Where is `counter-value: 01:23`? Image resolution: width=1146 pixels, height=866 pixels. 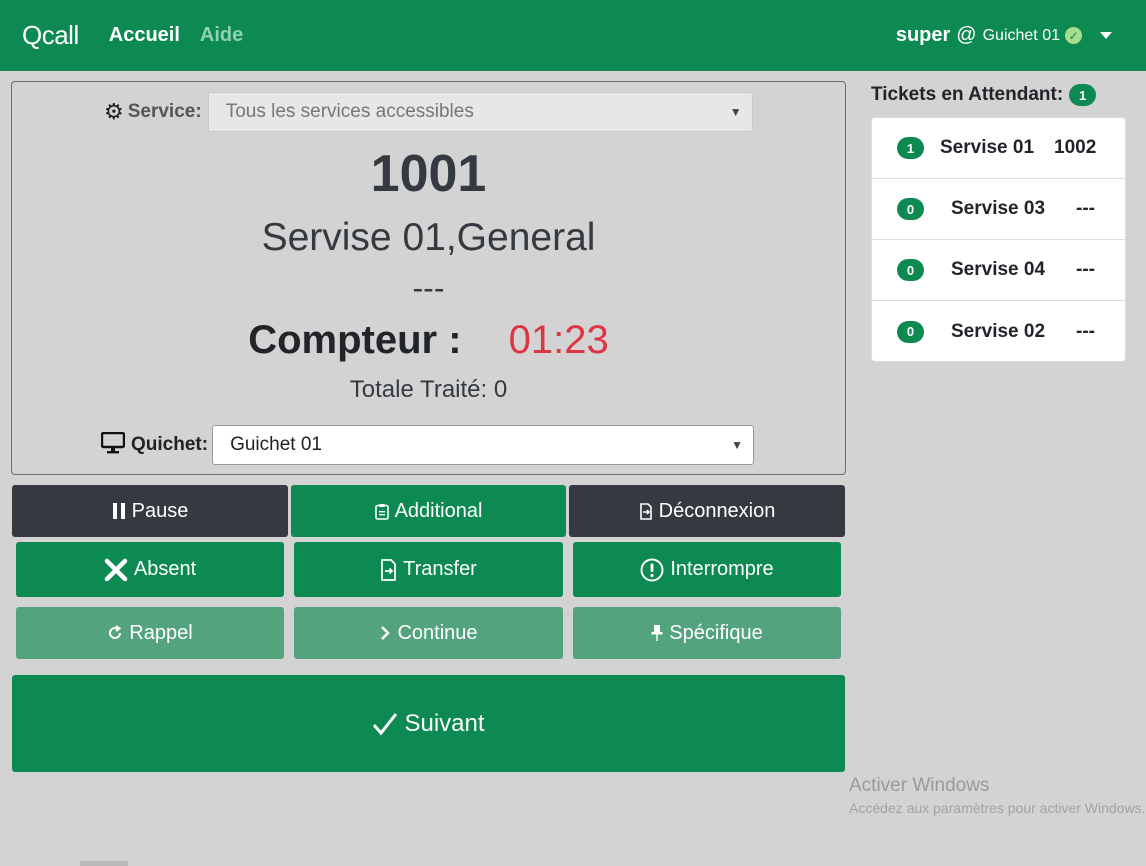 counter-value: 01:23 is located at coordinates (558, 340).